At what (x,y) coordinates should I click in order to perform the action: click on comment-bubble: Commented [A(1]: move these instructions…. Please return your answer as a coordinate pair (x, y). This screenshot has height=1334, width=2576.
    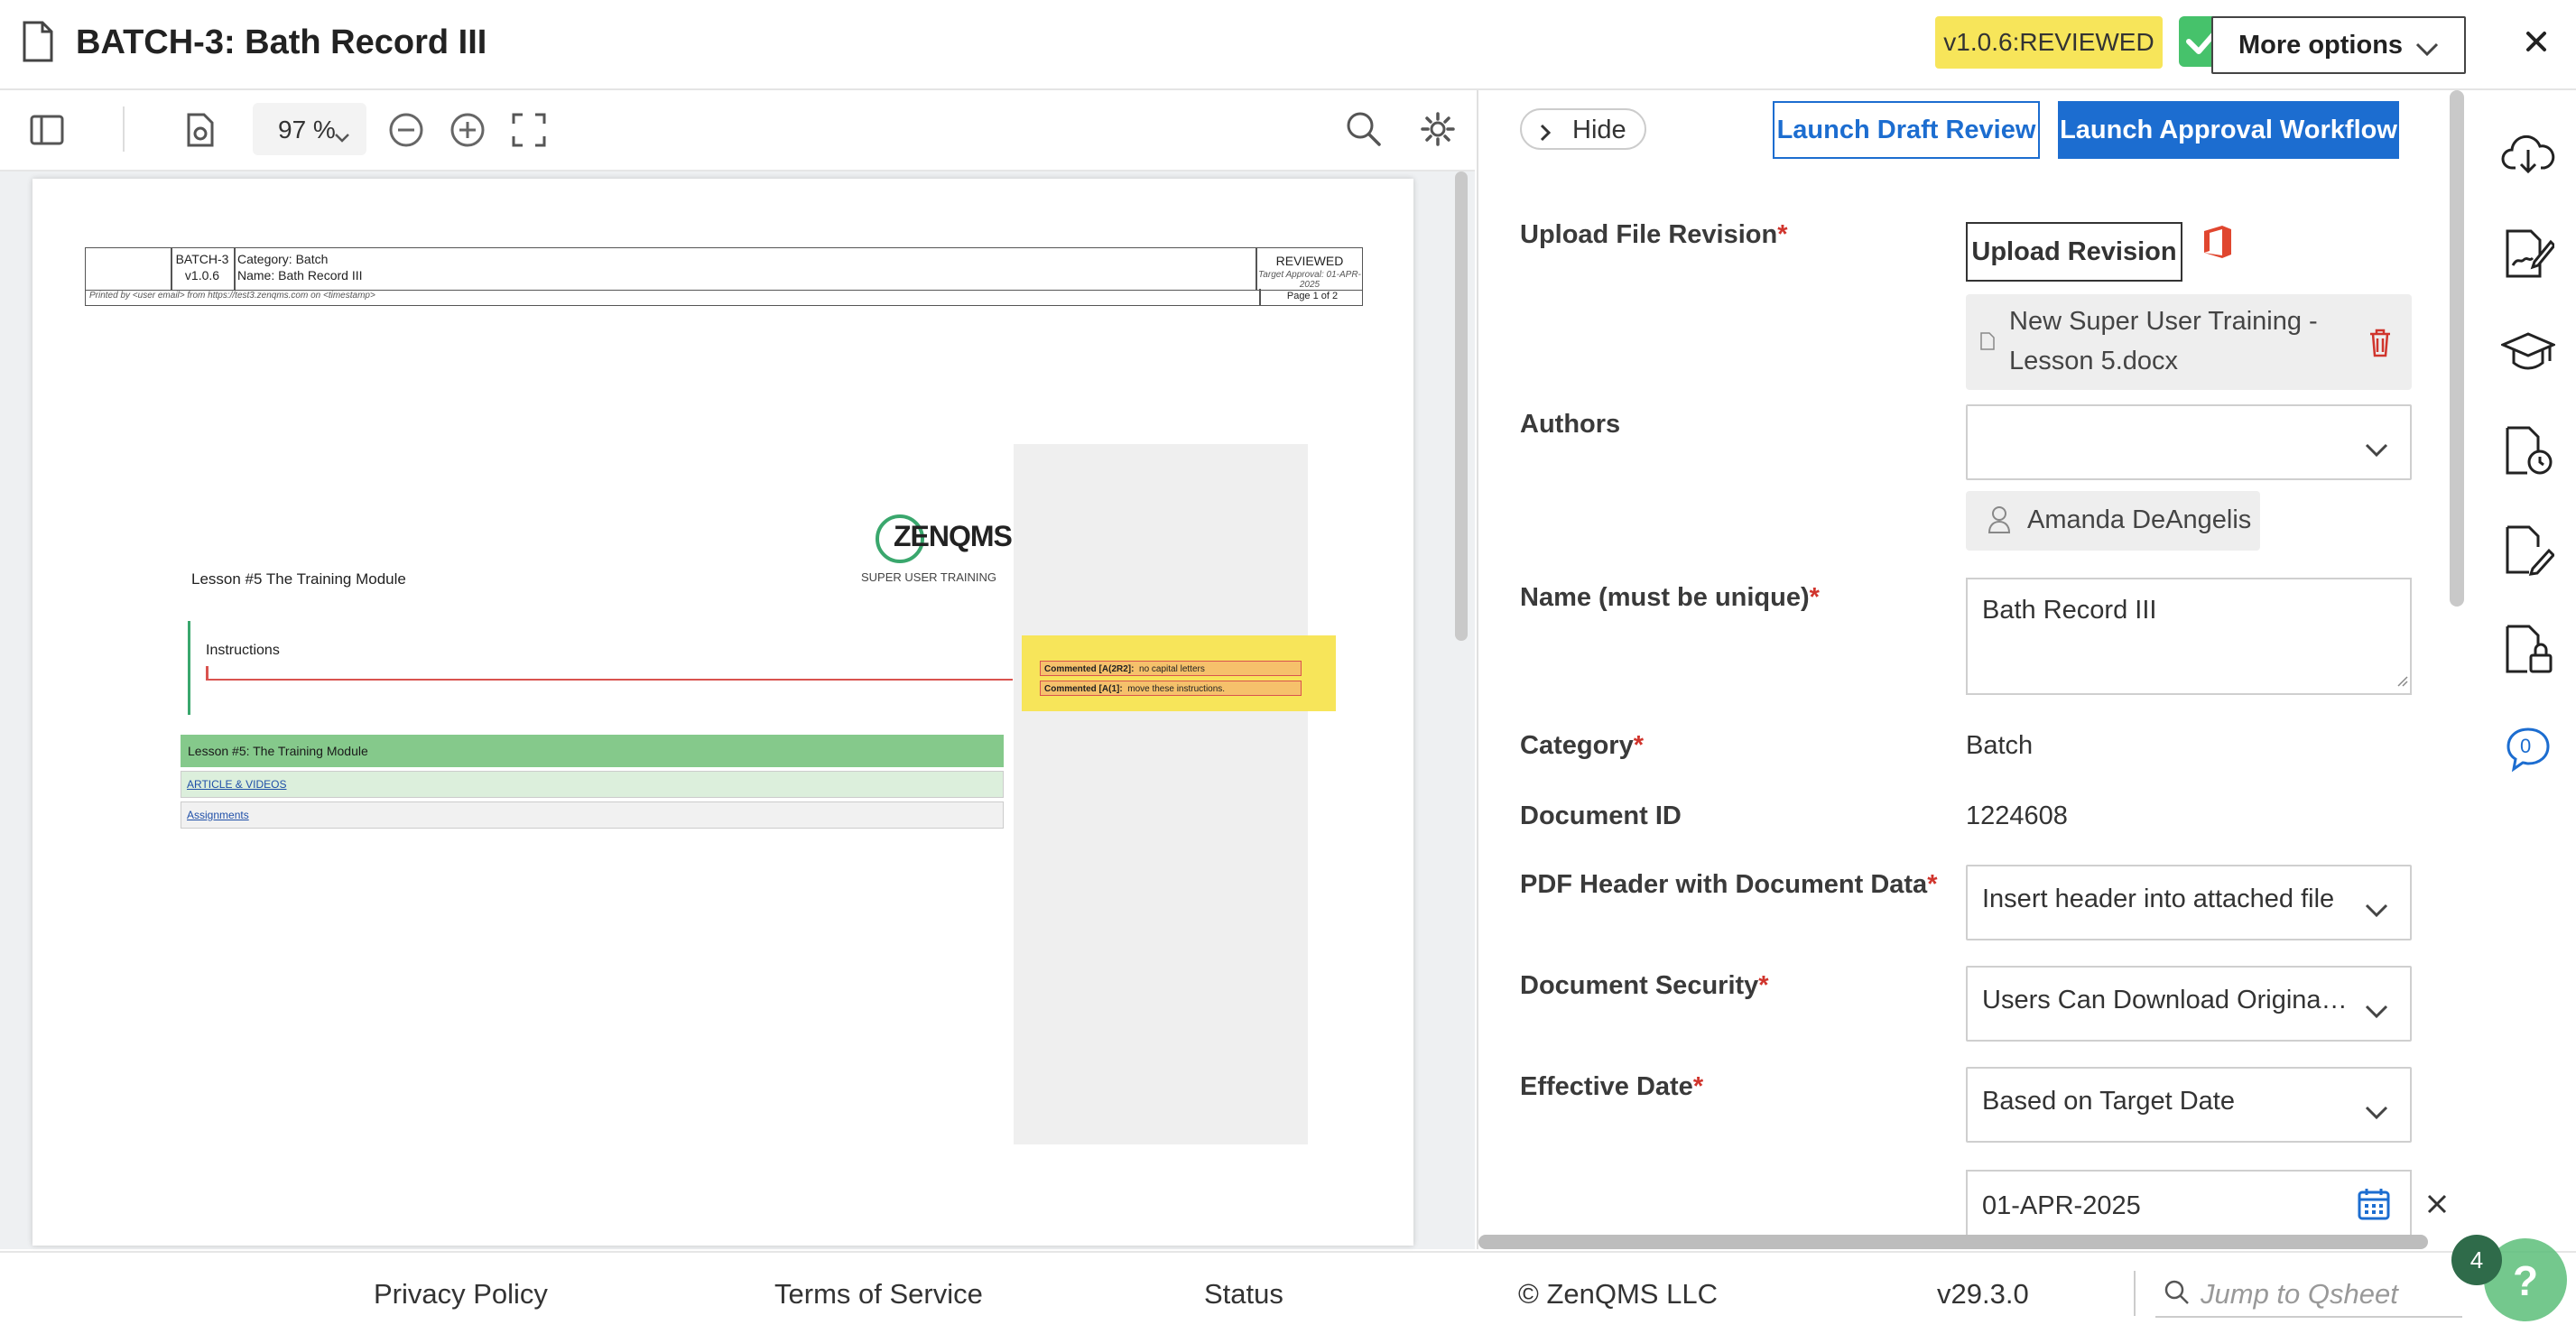
    Looking at the image, I should click on (1171, 688).